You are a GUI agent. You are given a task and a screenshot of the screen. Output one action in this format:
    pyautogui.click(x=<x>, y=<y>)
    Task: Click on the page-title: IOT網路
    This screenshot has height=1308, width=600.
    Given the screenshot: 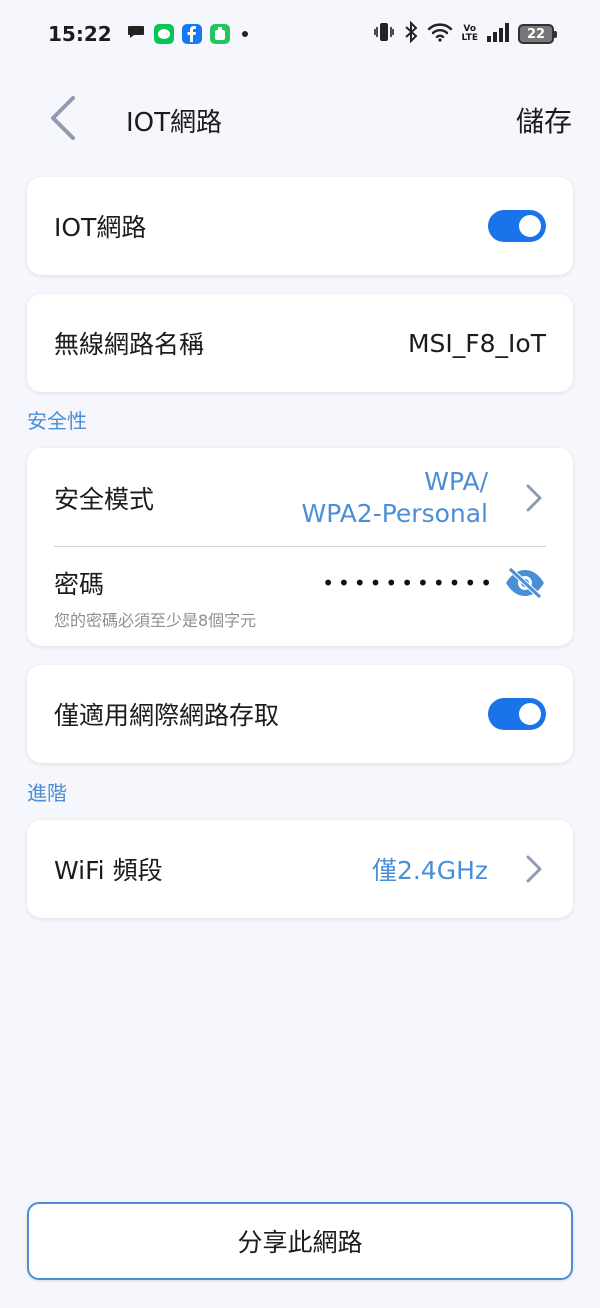 What is the action you would take?
    pyautogui.click(x=174, y=123)
    